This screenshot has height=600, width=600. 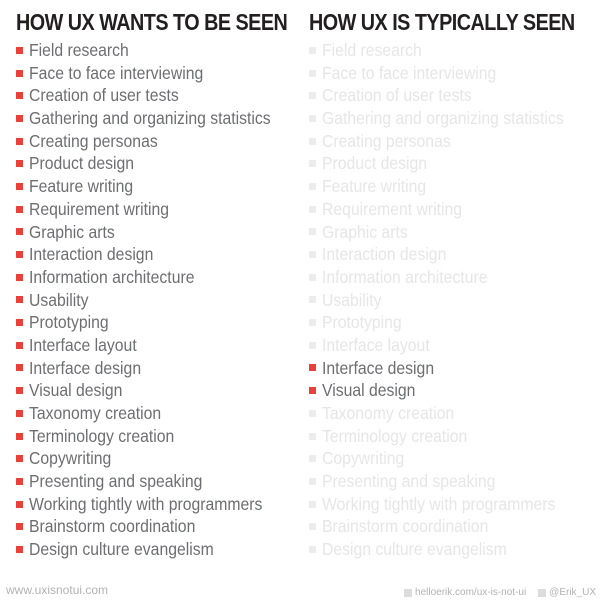 I want to click on list-item-label: Presenting and speaking, so click(x=409, y=481).